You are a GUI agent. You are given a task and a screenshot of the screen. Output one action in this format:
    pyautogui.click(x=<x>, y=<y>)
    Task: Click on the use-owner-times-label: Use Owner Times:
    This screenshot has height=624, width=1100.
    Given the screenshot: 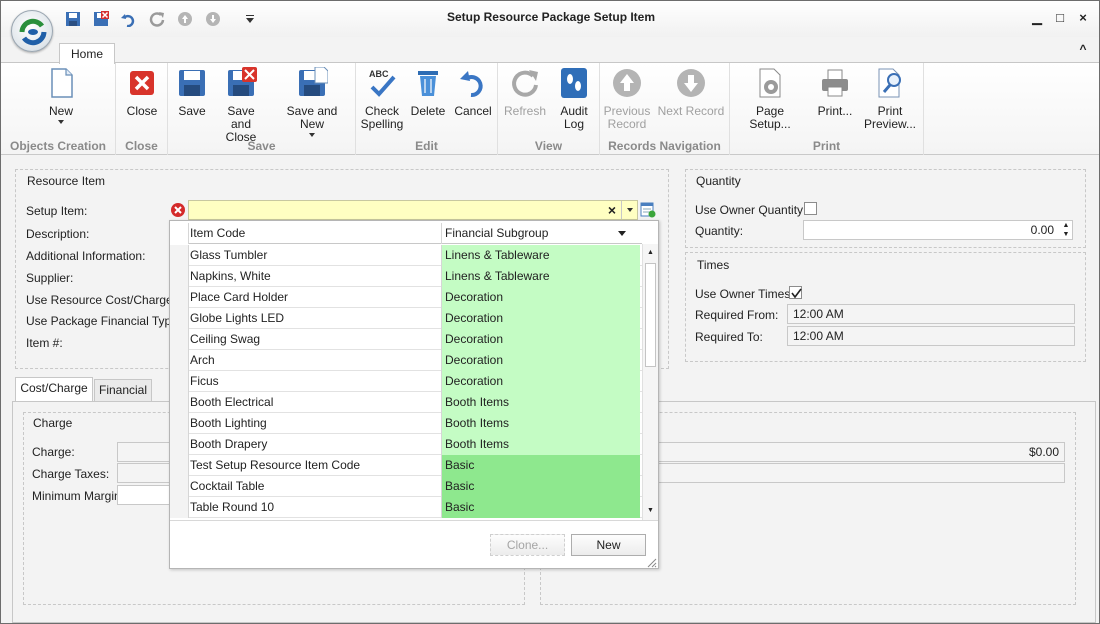 What is the action you would take?
    pyautogui.click(x=744, y=294)
    